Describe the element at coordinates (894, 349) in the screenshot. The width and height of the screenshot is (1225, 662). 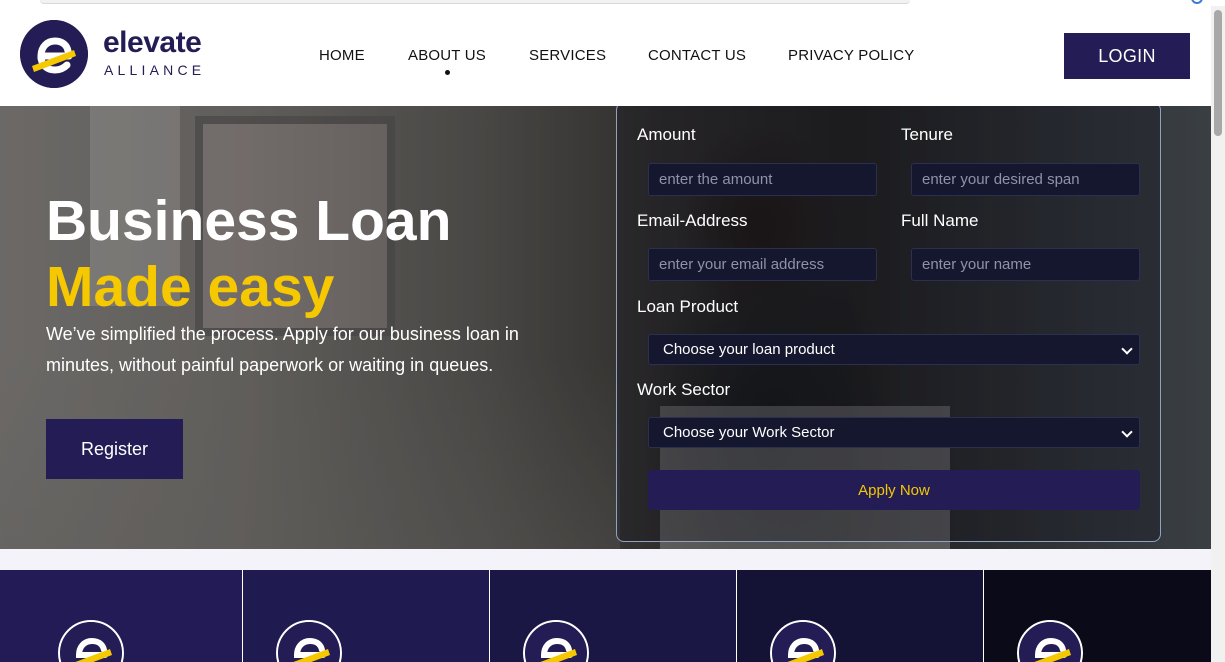
I see `loan-product-select: Choose your loan product` at that location.